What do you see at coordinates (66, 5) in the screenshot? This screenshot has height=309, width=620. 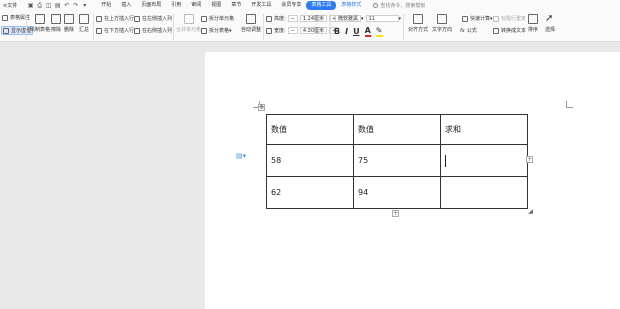 I see `undo-icon: ↶` at bounding box center [66, 5].